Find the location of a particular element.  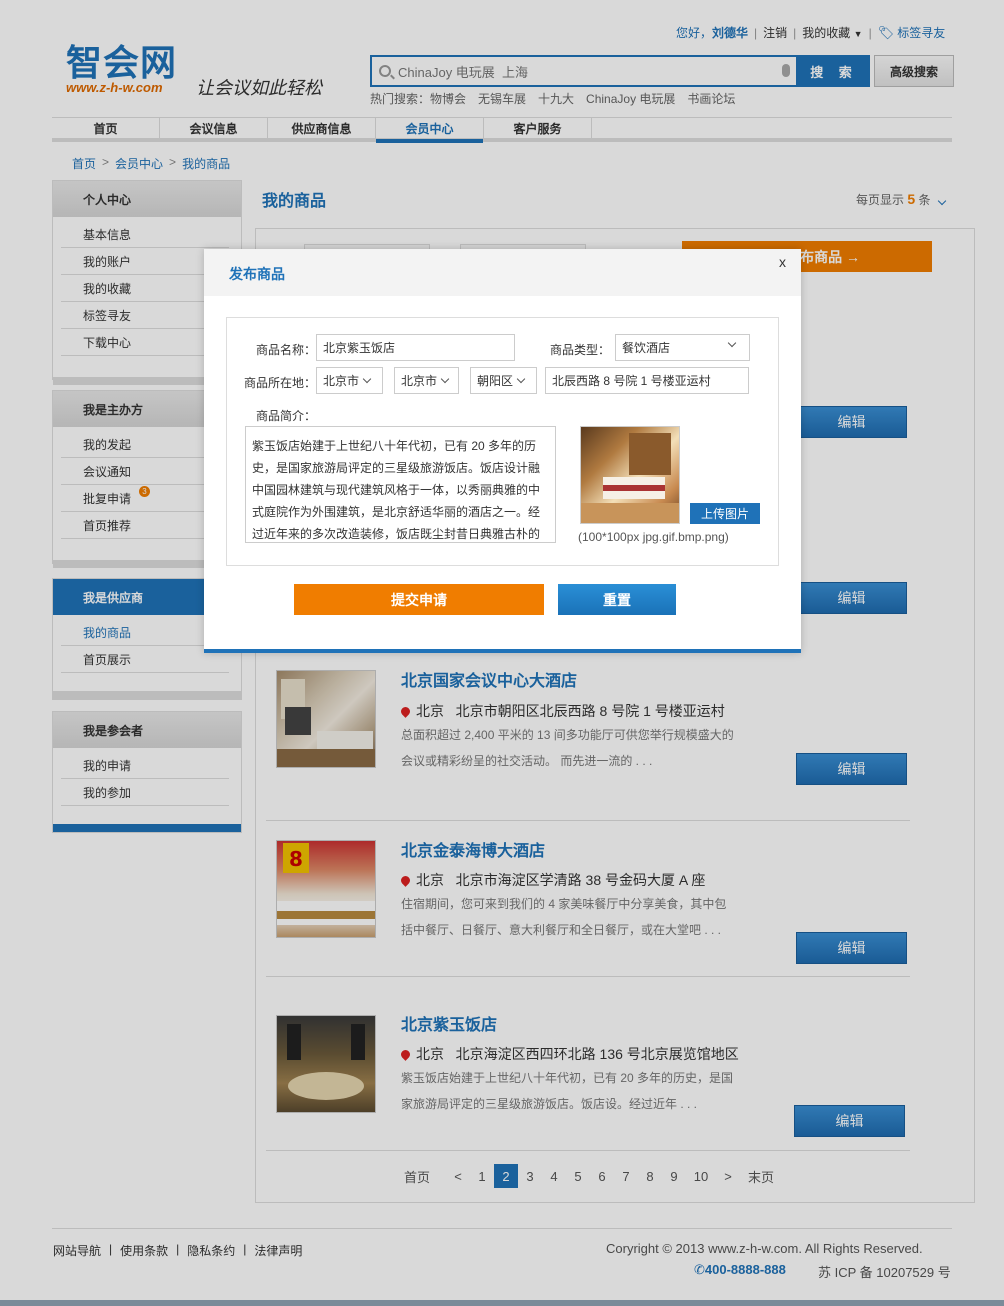

province-select: 北京市 is located at coordinates (349, 380).